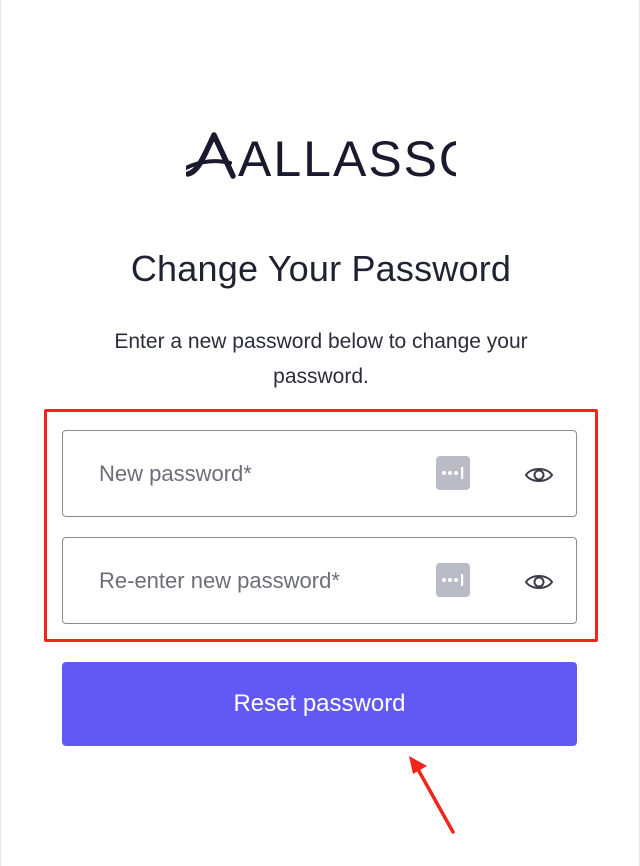 The image size is (640, 866). I want to click on confirm-password-field, so click(319, 580).